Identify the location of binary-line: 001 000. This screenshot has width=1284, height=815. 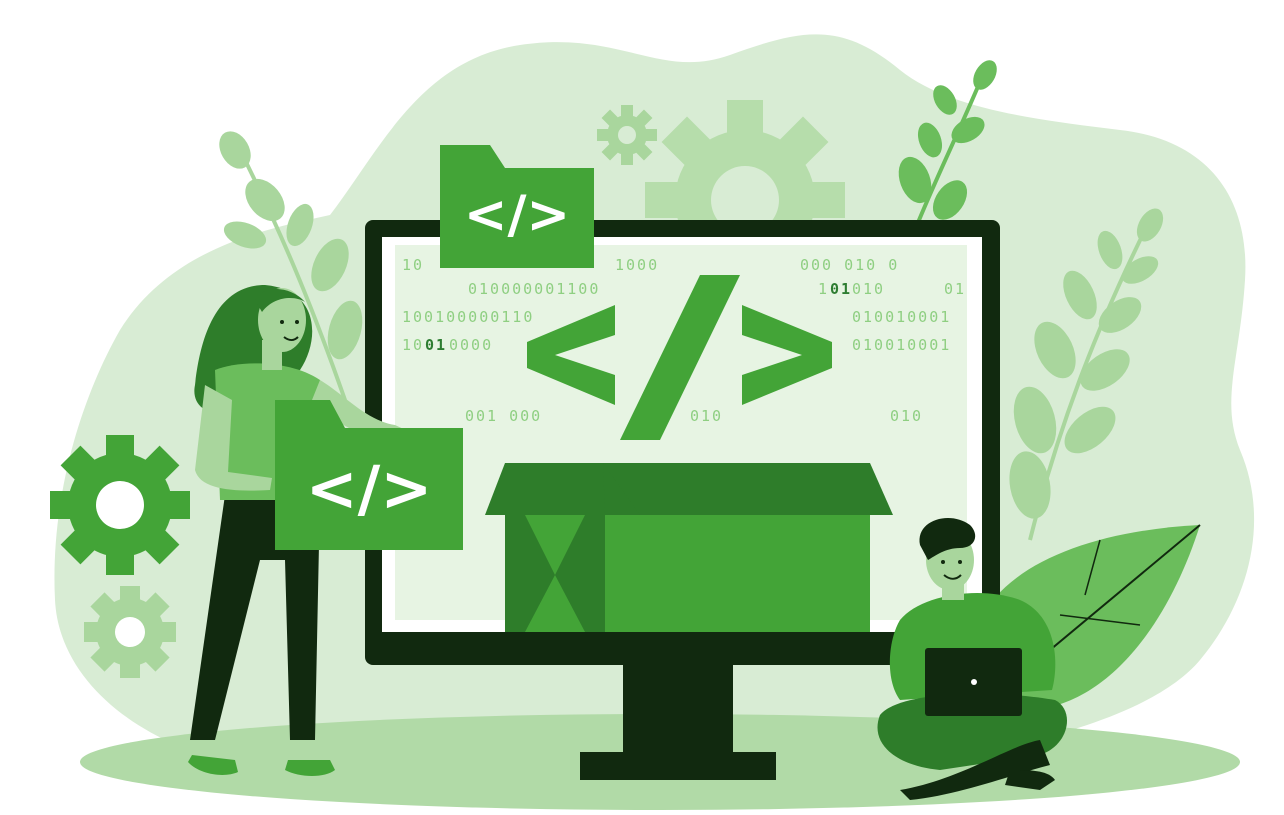
(503, 416).